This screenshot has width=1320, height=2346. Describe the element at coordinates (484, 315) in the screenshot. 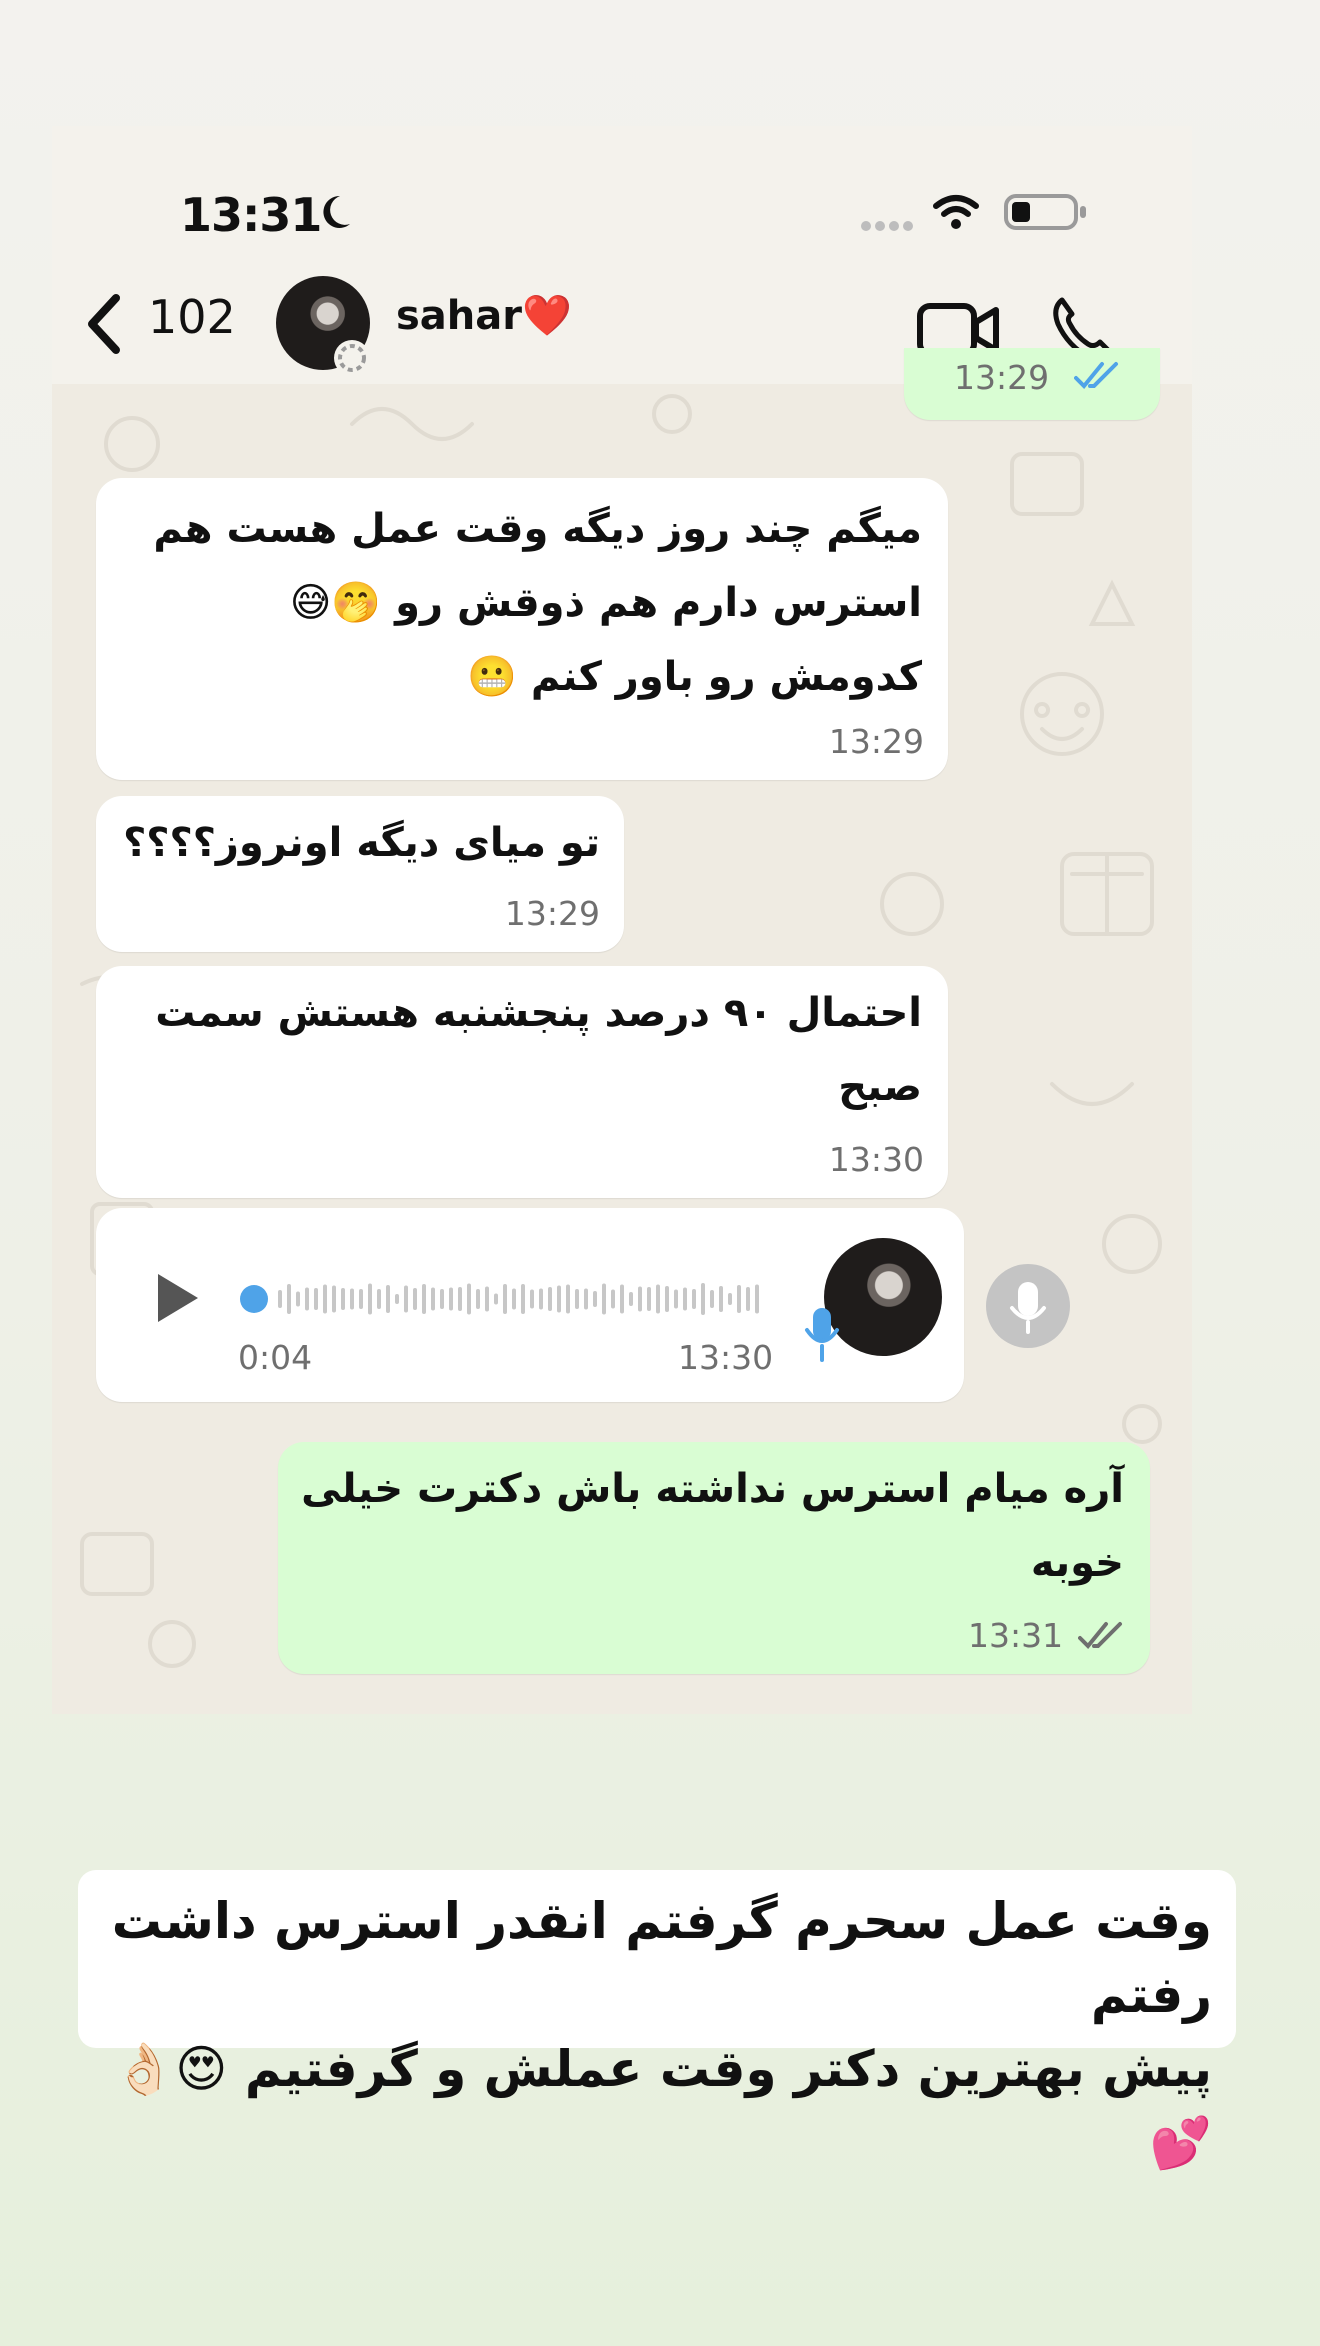

I see `contact-name: sahar❤️` at that location.